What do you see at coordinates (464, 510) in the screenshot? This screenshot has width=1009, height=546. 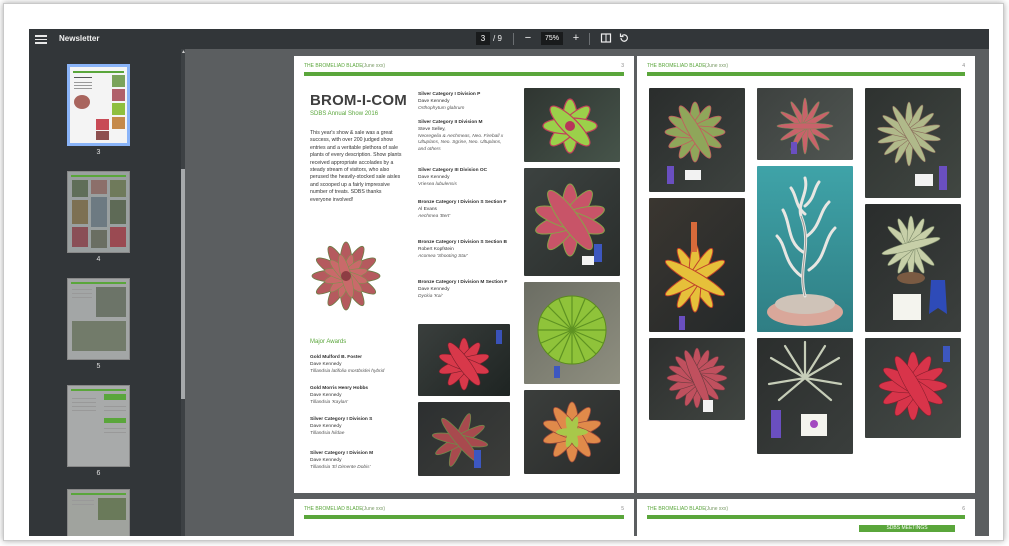 I see `page-header: THE BROMELIAD BLADE (June xxx) 5` at bounding box center [464, 510].